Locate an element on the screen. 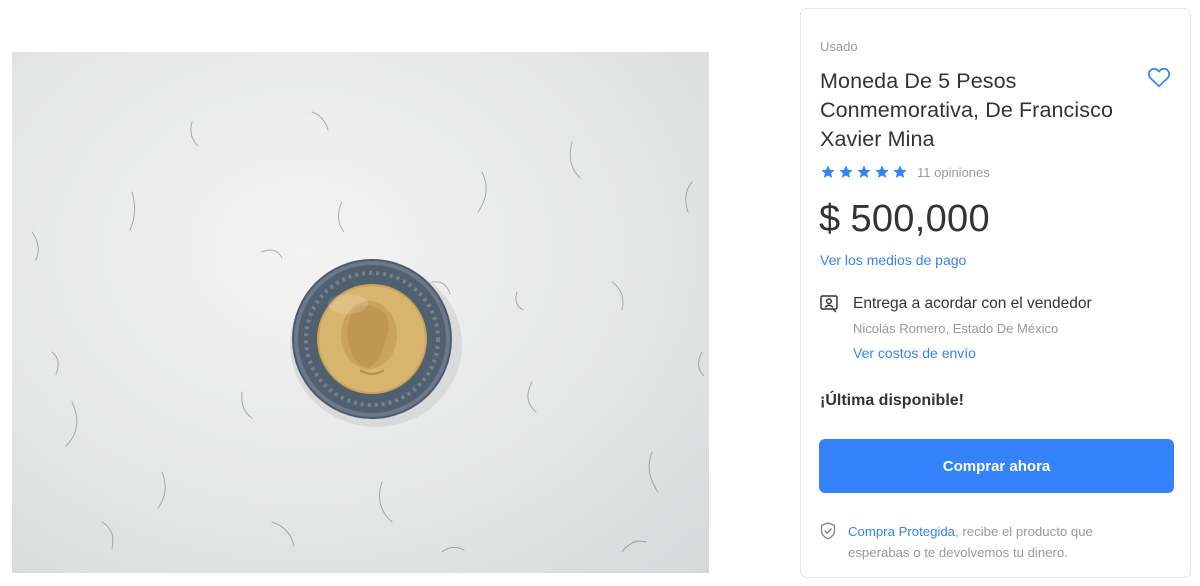  heart-outline-icon is located at coordinates (1159, 77).